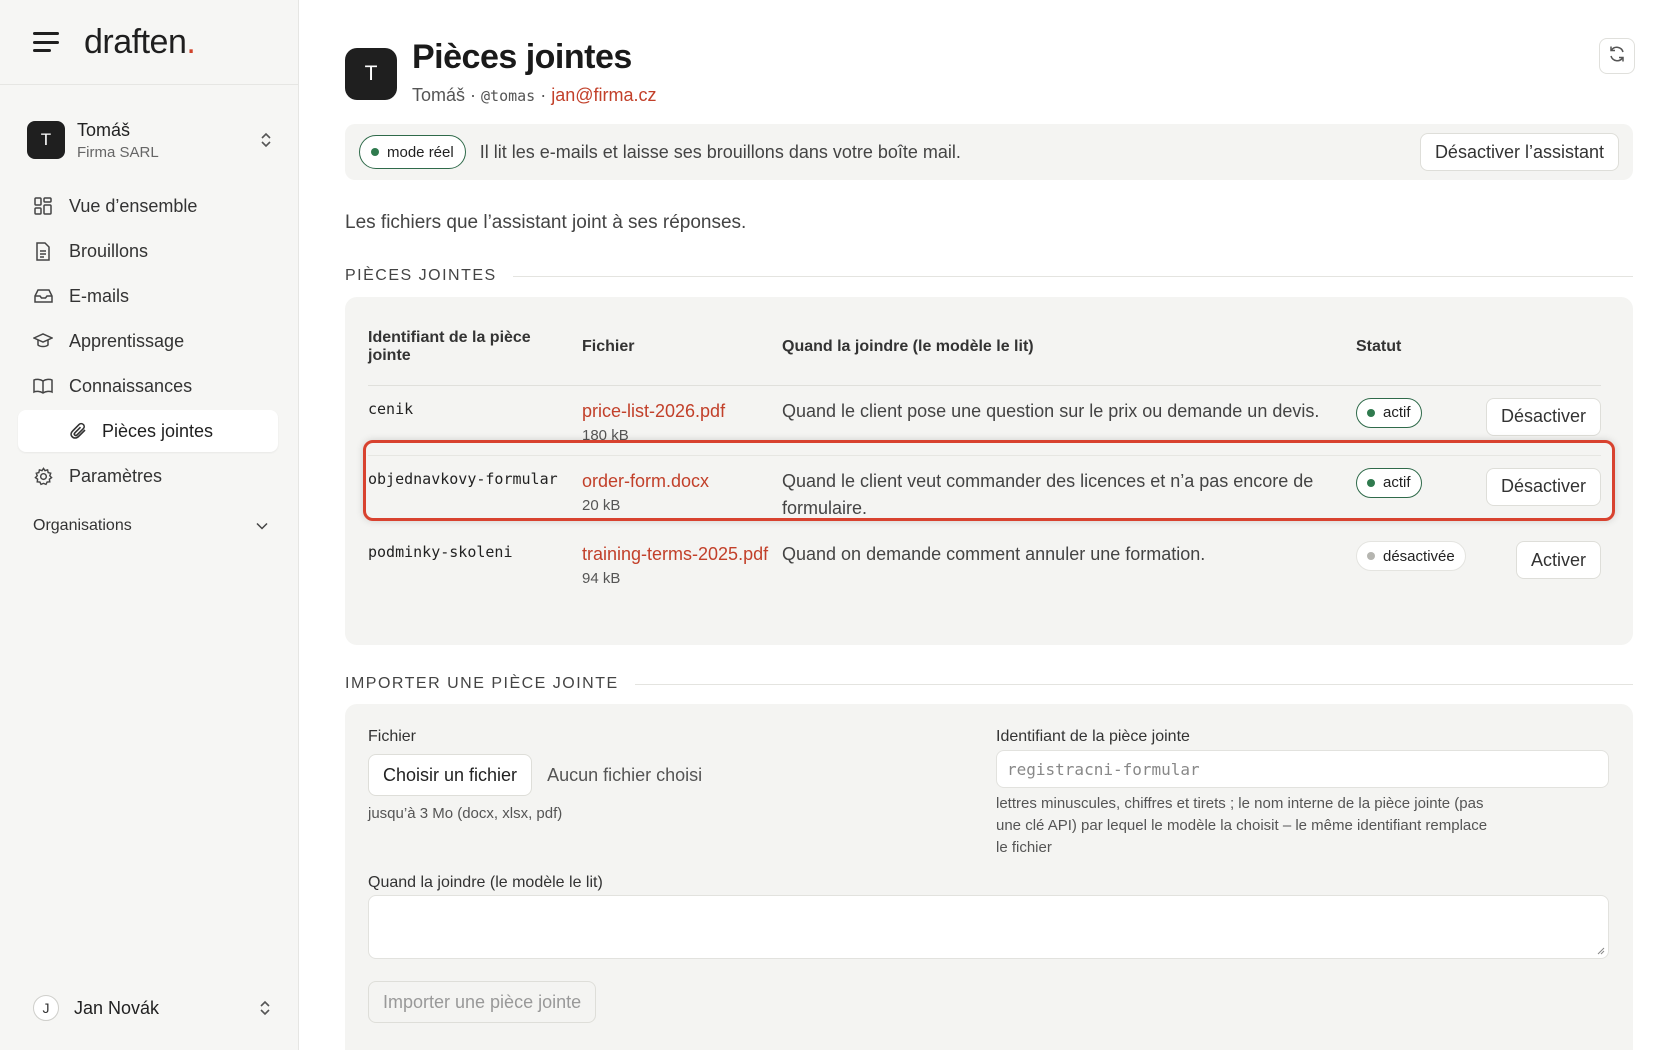 The height and width of the screenshot is (1050, 1680). I want to click on logo: draften., so click(140, 42).